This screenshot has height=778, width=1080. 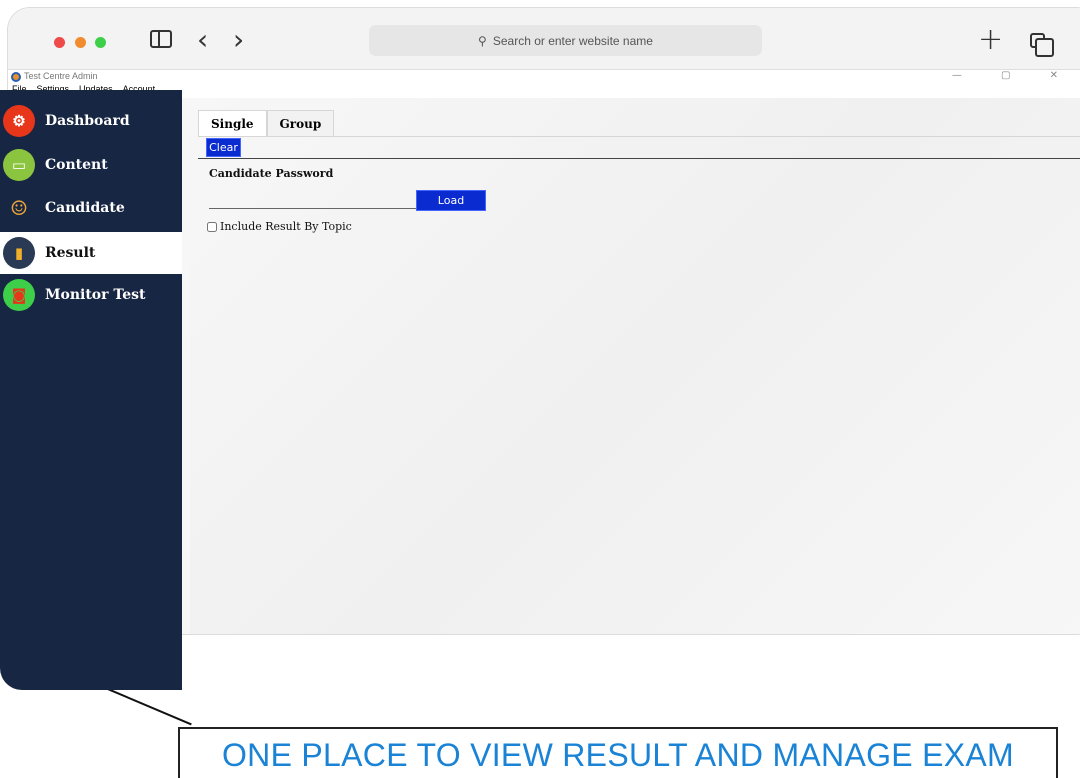 I want to click on sidebar-item-monitor-test: ◙ Monitor Test, so click(x=91, y=295).